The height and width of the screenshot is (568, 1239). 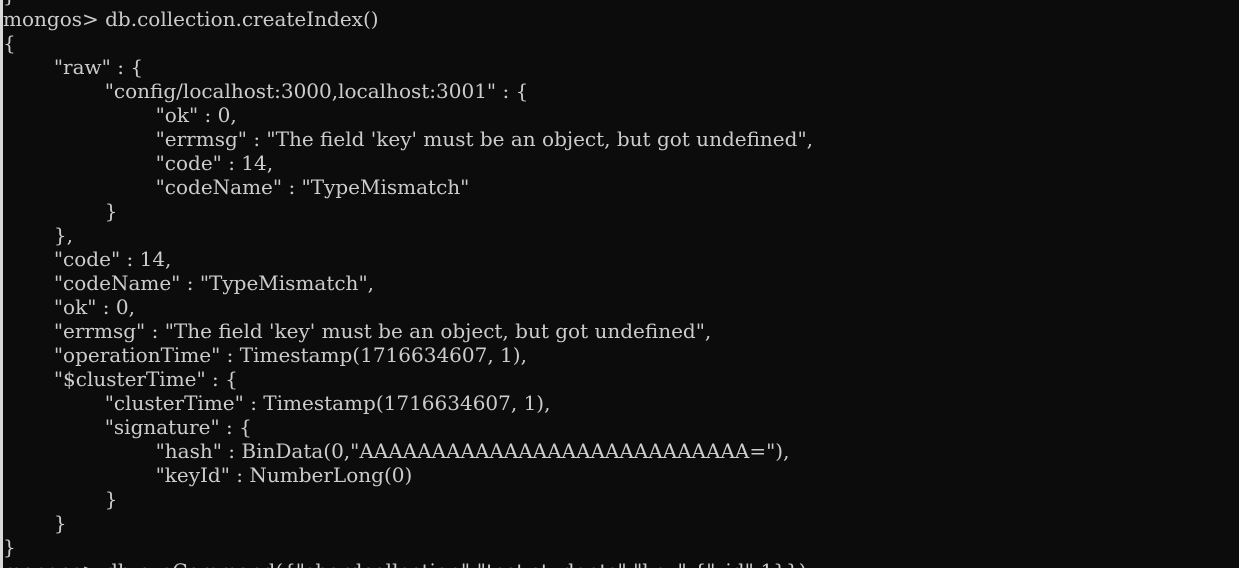 I want to click on terminal-prompt-line: mongos> db.collection.createIndex(), so click(x=191, y=19).